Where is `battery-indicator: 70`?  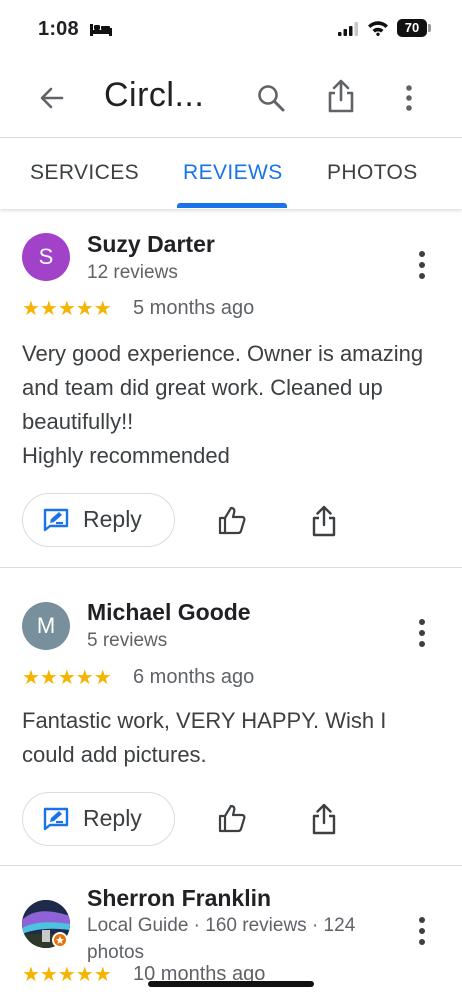
battery-indicator: 70 is located at coordinates (412, 28).